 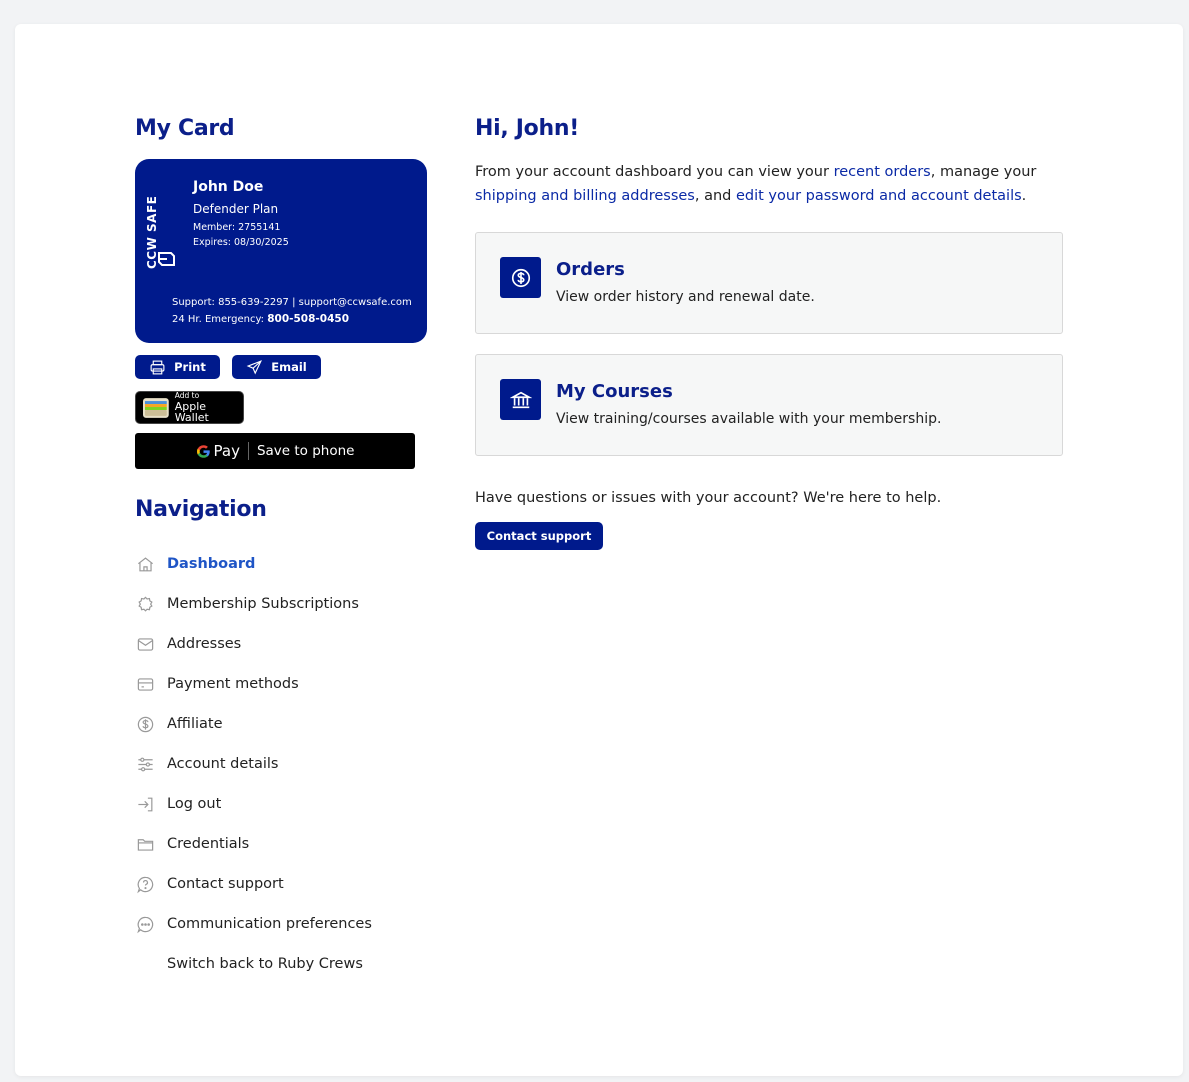 What do you see at coordinates (185, 128) in the screenshot?
I see `my-card-title: My Card` at bounding box center [185, 128].